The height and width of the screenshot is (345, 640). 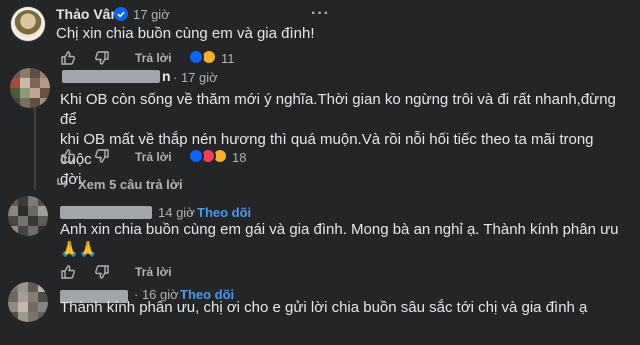 I want to click on thread-line, so click(x=35, y=145).